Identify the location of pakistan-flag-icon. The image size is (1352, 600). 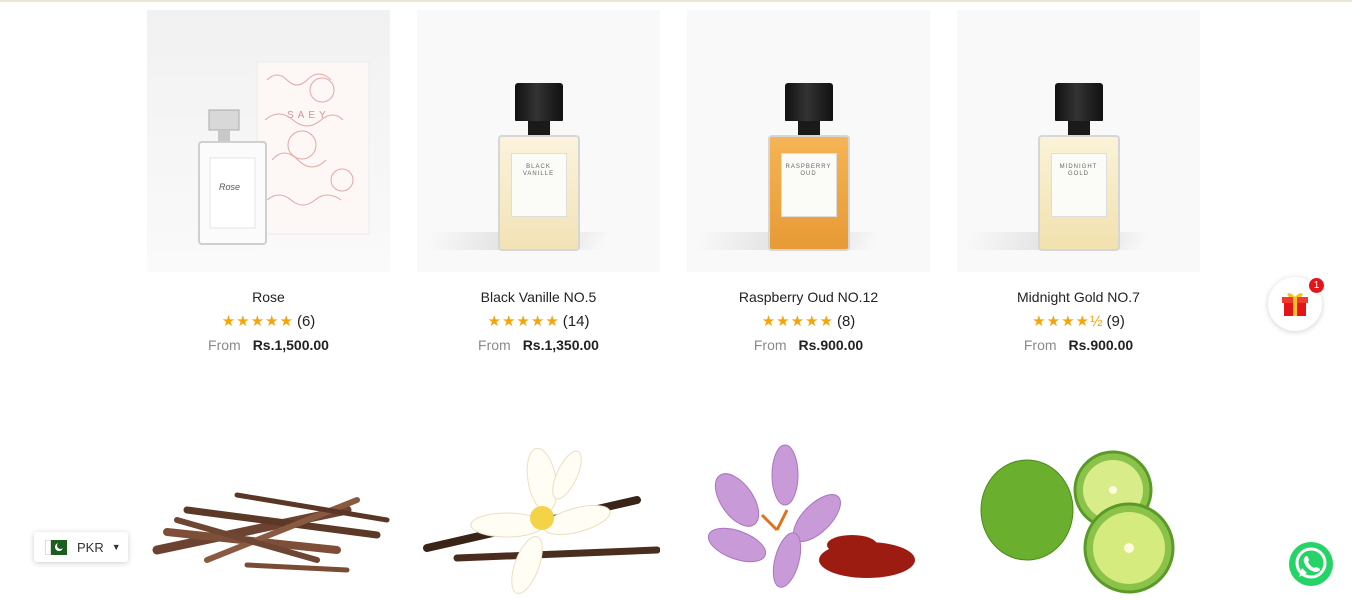
(56, 547).